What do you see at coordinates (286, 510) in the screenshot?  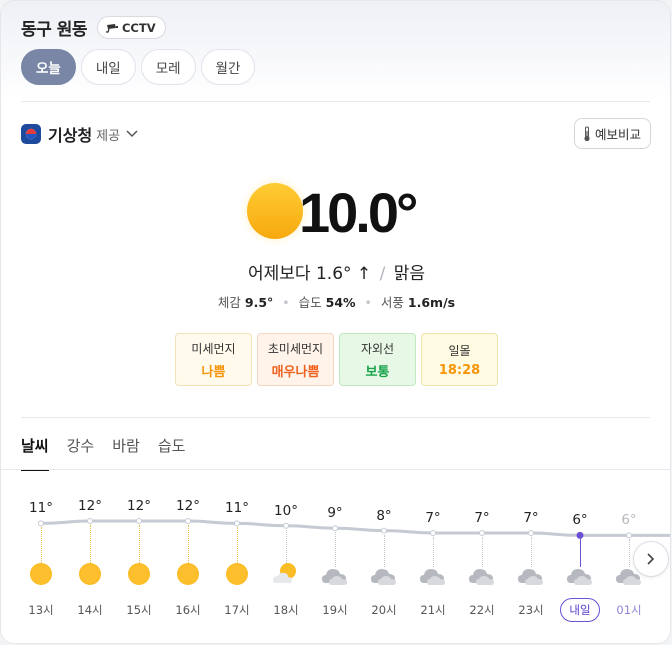 I see `hourly-temperature: 10°` at bounding box center [286, 510].